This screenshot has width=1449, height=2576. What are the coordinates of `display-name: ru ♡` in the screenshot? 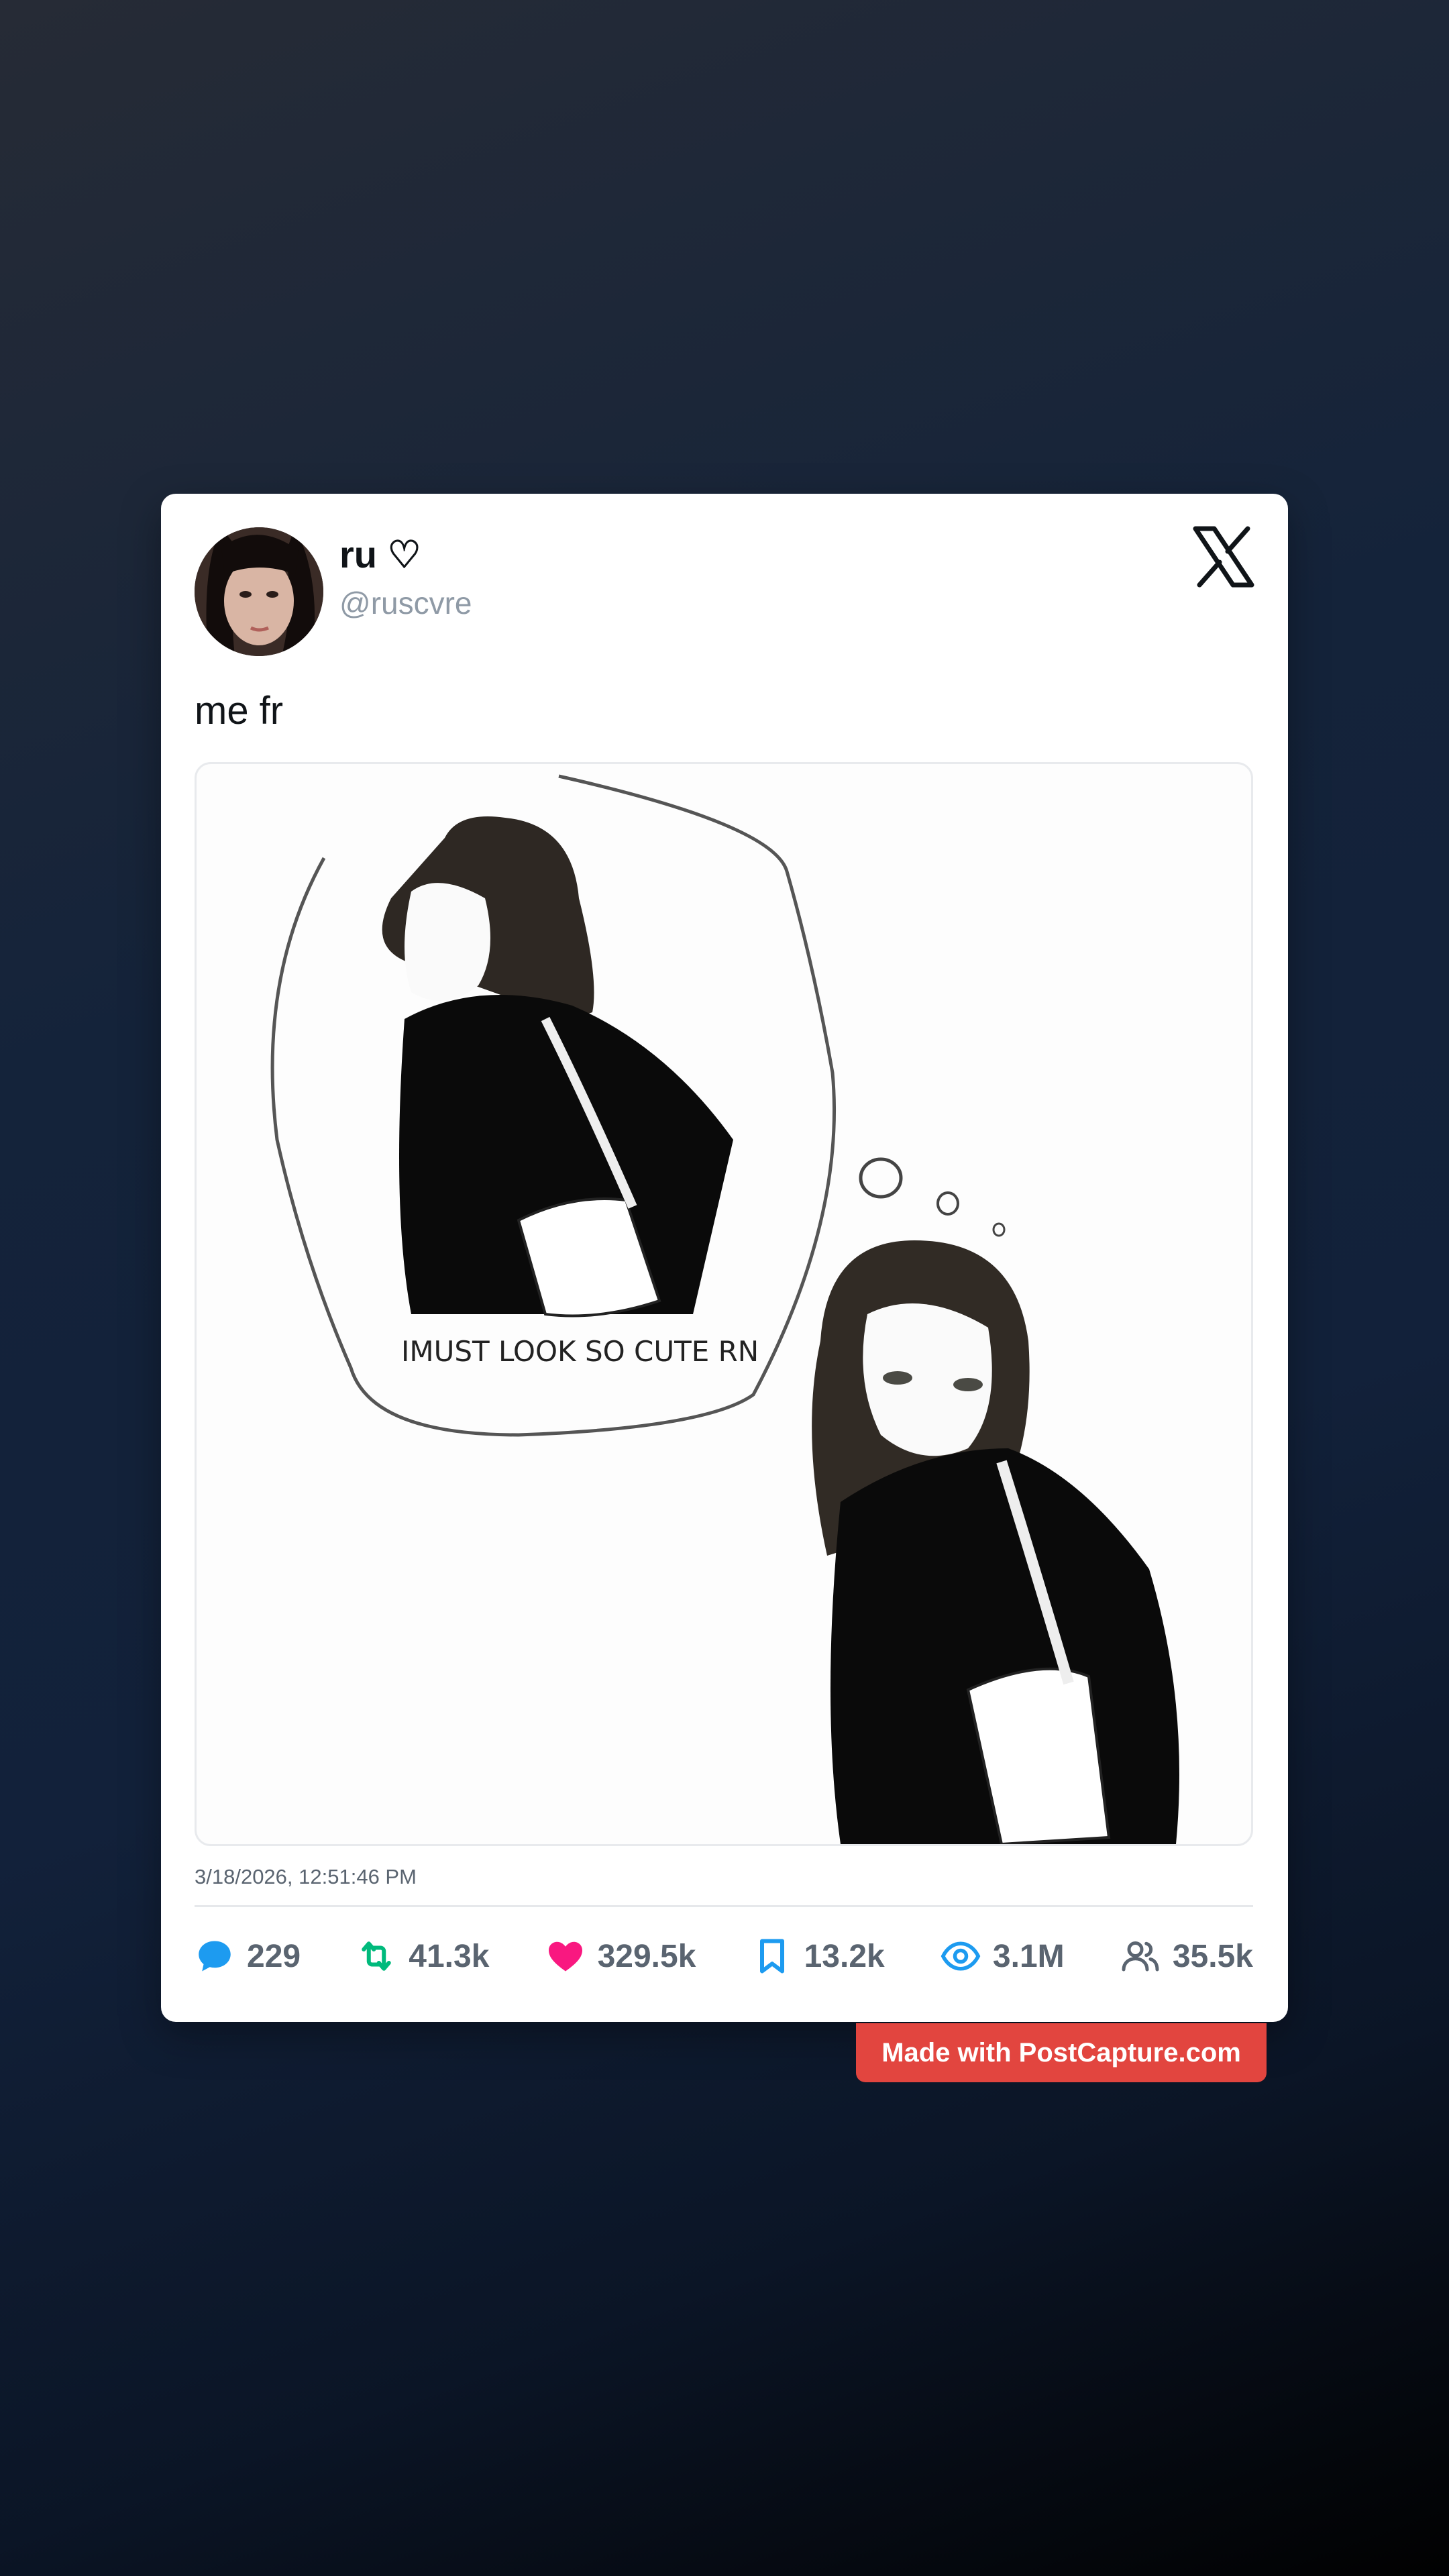 It's located at (380, 555).